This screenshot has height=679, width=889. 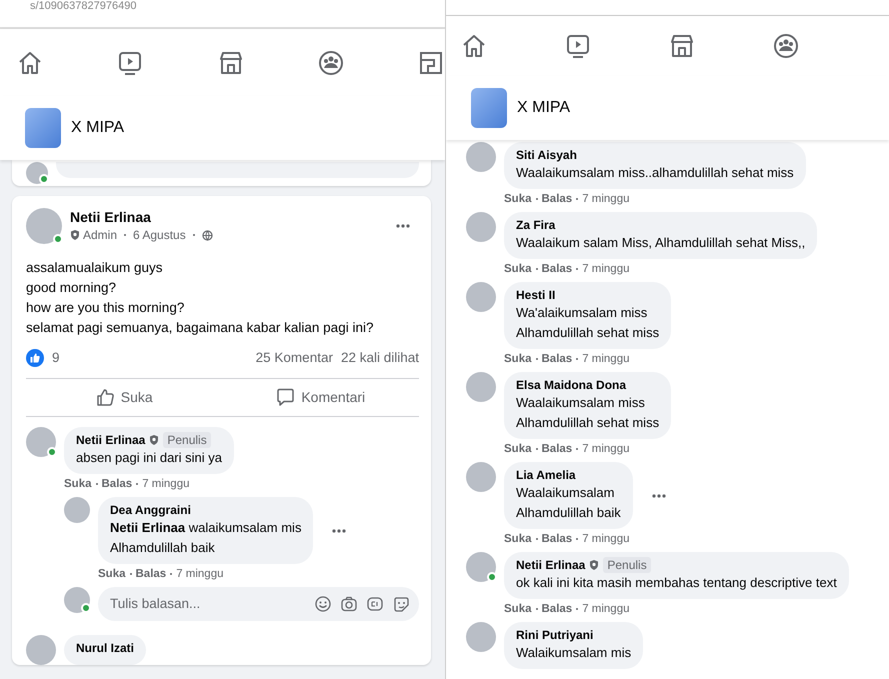 I want to click on author-name: Hesti II, so click(x=536, y=295).